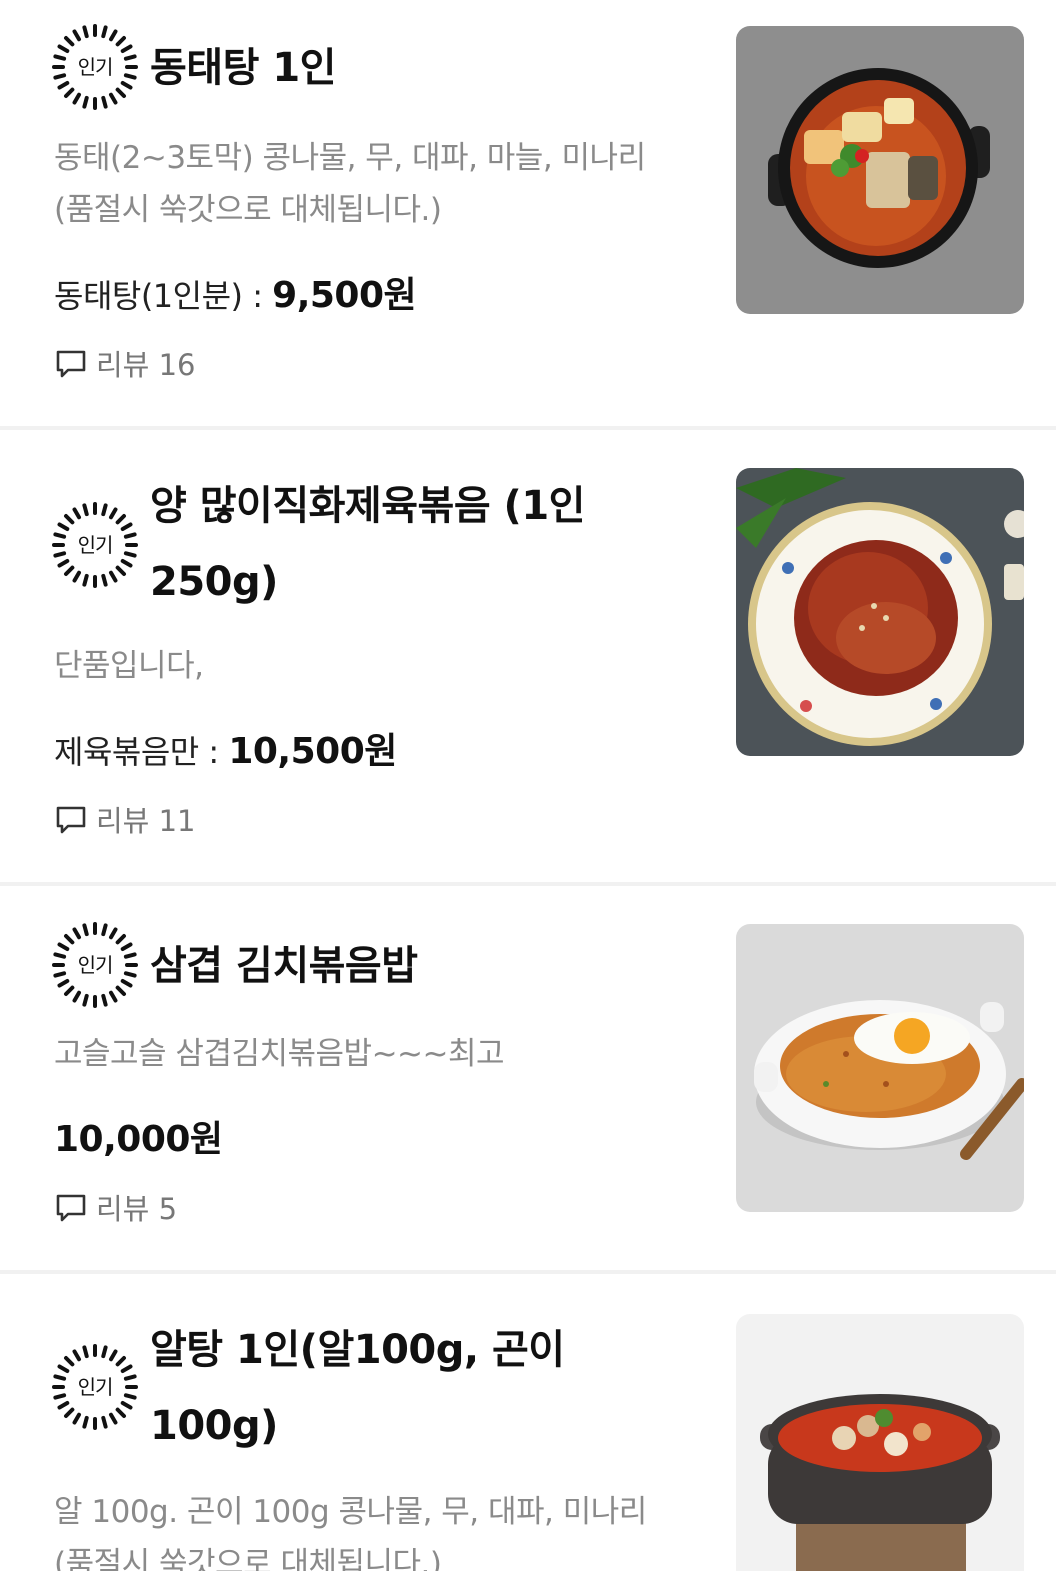 The width and height of the screenshot is (1056, 1571). What do you see at coordinates (129, 666) in the screenshot?
I see `menu-item-description: 단품입니다,` at bounding box center [129, 666].